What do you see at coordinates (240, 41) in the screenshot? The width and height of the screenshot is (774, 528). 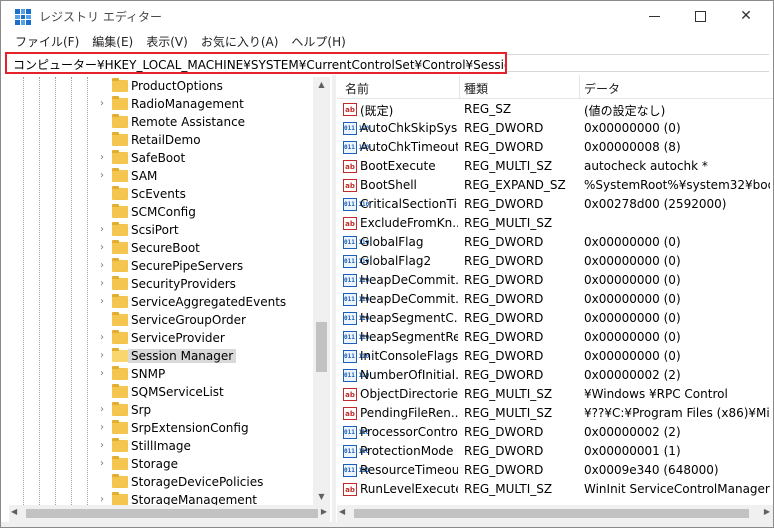 I see `menu-favorites: お気に入り(A)` at bounding box center [240, 41].